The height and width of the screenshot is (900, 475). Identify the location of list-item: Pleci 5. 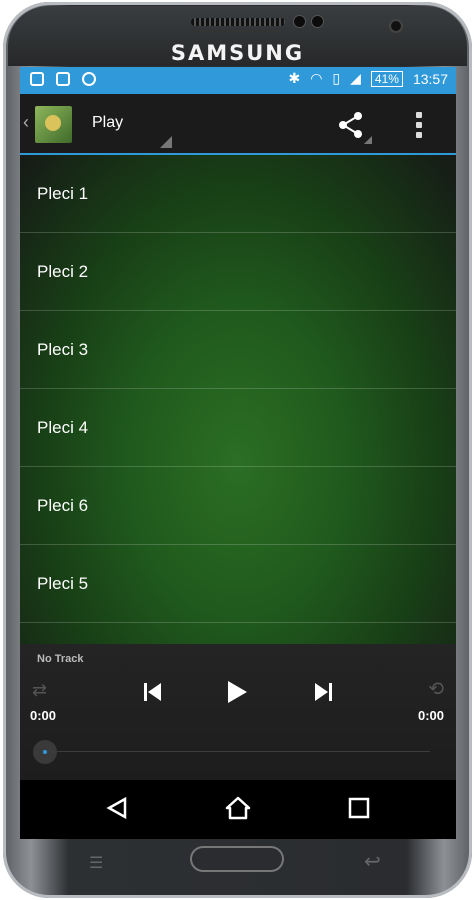
(238, 584).